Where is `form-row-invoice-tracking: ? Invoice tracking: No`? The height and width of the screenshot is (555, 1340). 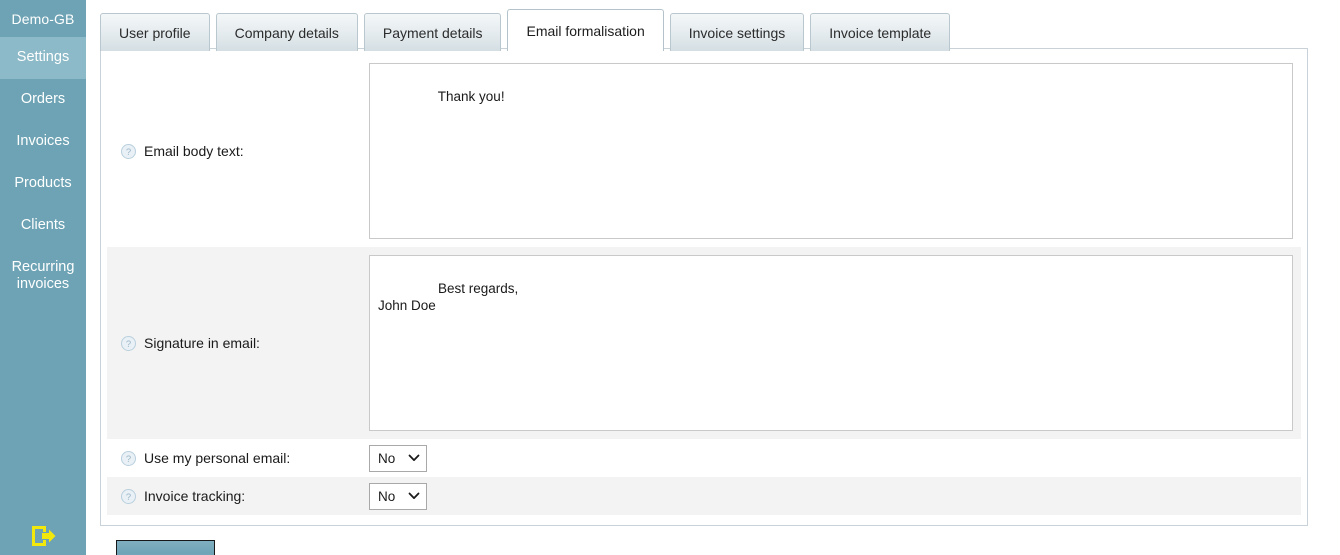 form-row-invoice-tracking: ? Invoice tracking: No is located at coordinates (704, 496).